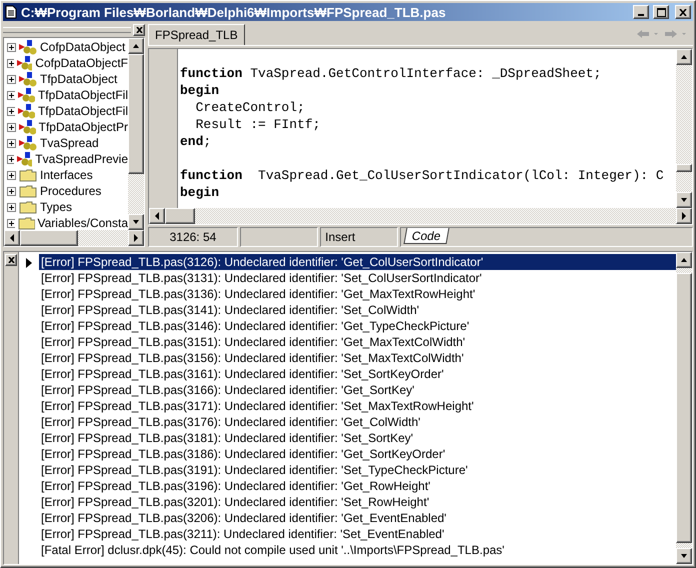 Image resolution: width=696 pixels, height=568 pixels. Describe the element at coordinates (66, 175) in the screenshot. I see `tree-item: Interfaces` at that location.